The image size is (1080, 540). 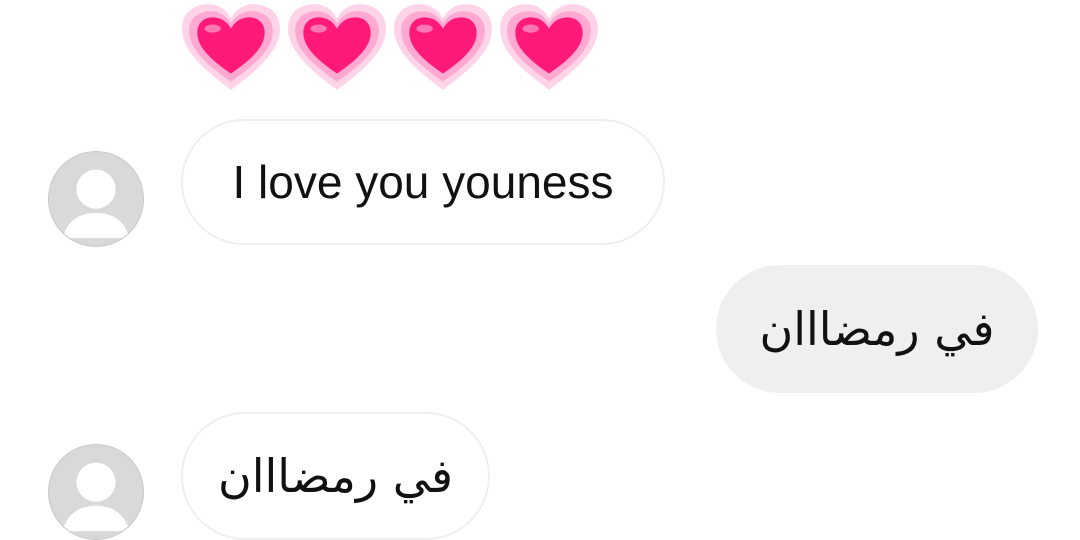 I want to click on incoming-message-bubble: I love you youness, so click(x=423, y=182).